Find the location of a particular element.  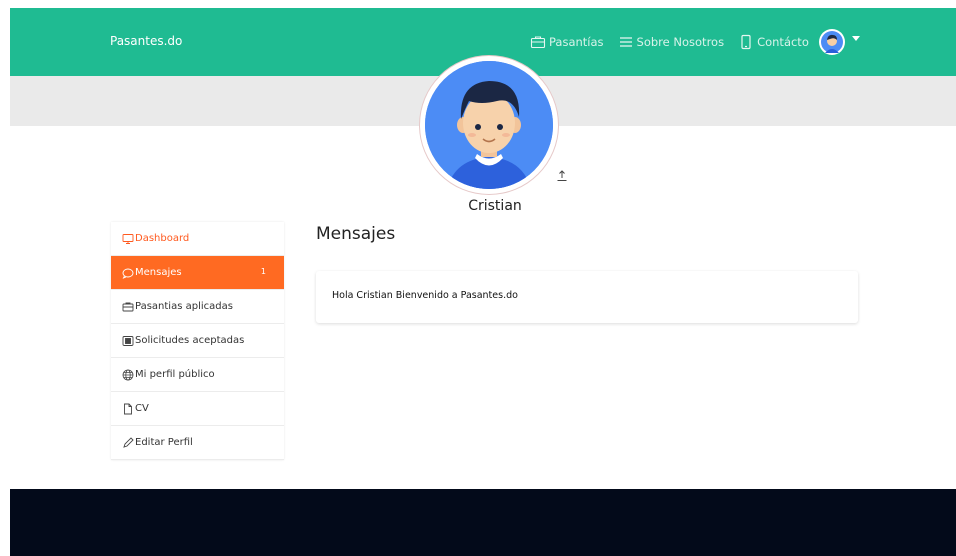

sidebar-item-editar-perfil: Editar Perfil is located at coordinates (197, 443).